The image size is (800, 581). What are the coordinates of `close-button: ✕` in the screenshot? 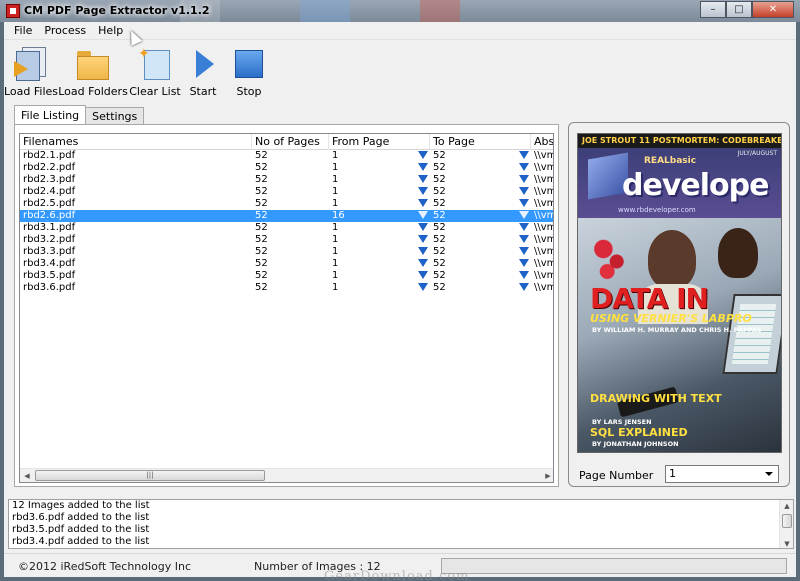 It's located at (773, 9).